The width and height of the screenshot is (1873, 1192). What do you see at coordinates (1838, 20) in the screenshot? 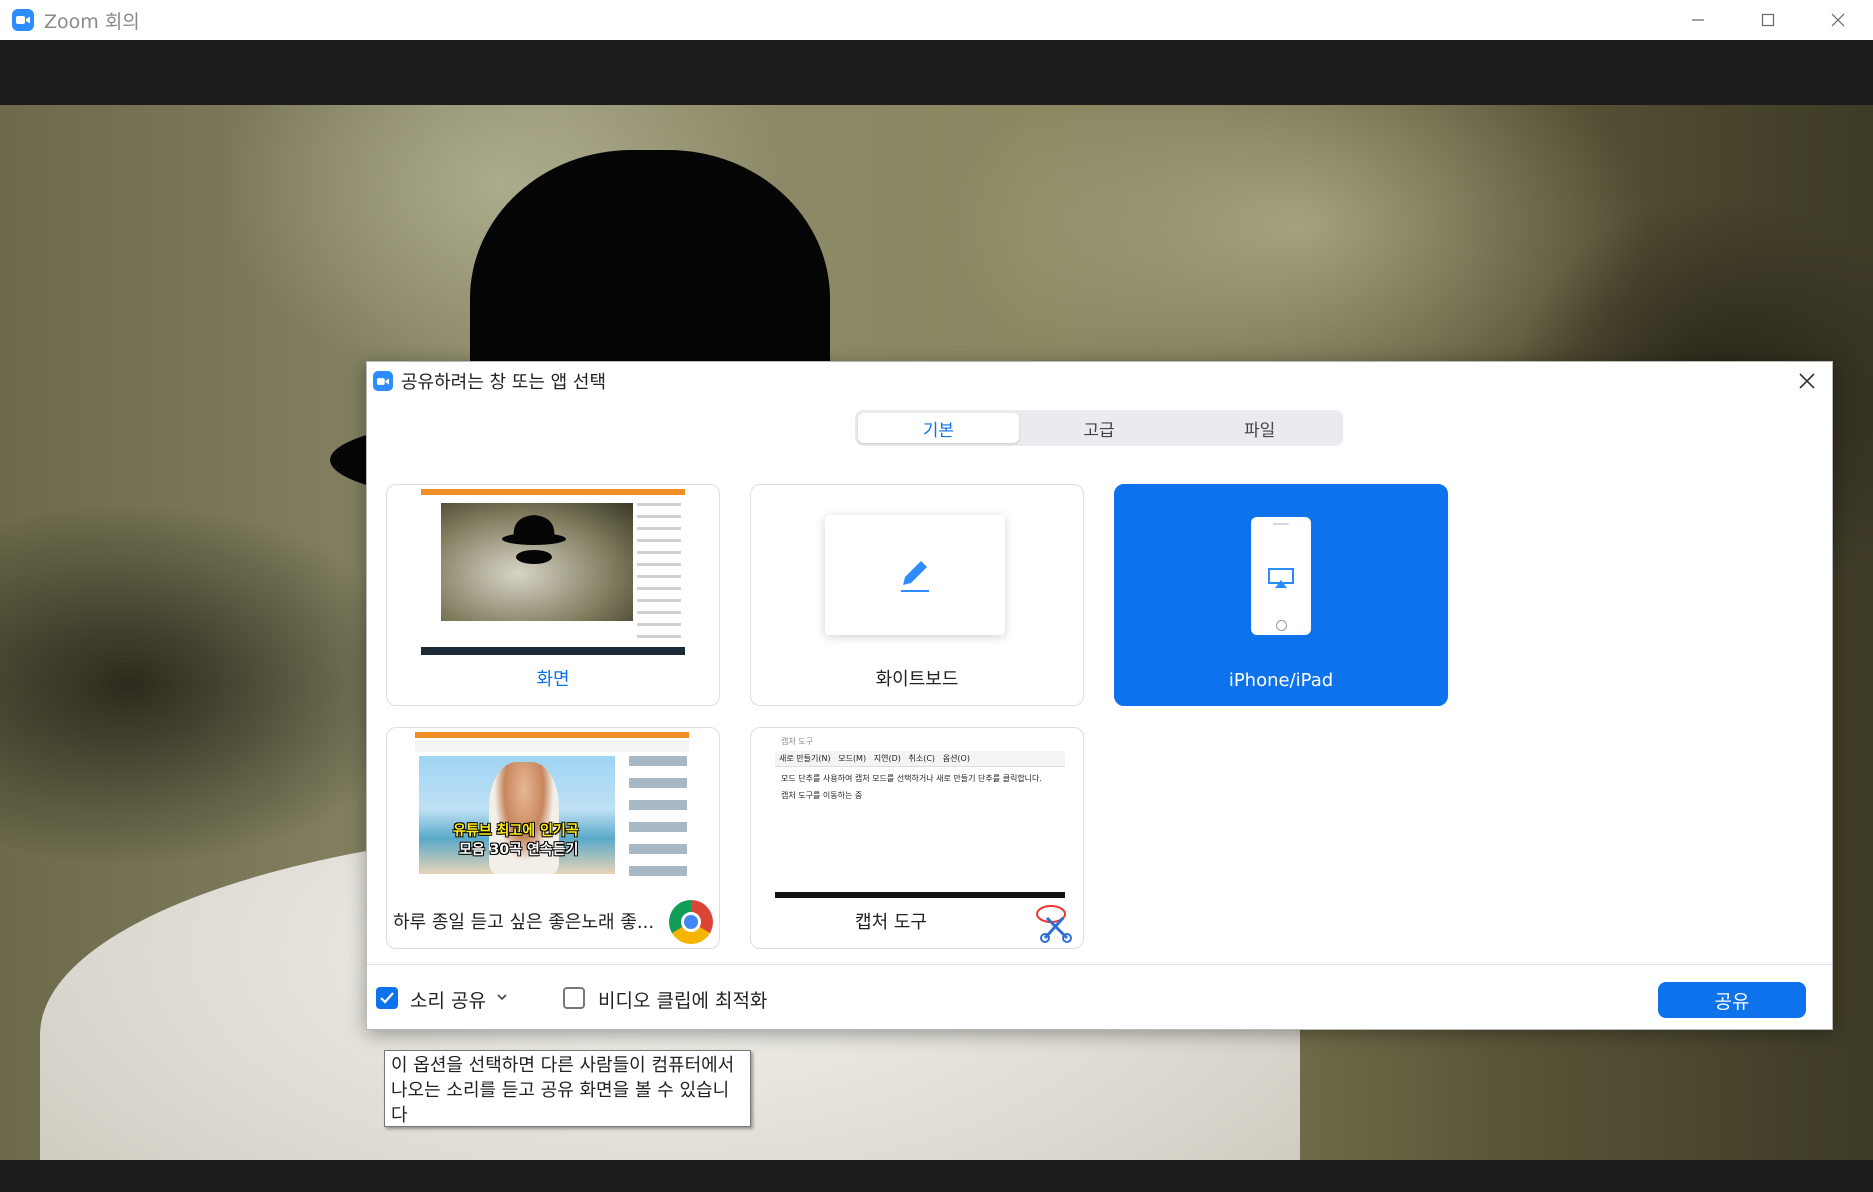
I see `close-icon` at bounding box center [1838, 20].